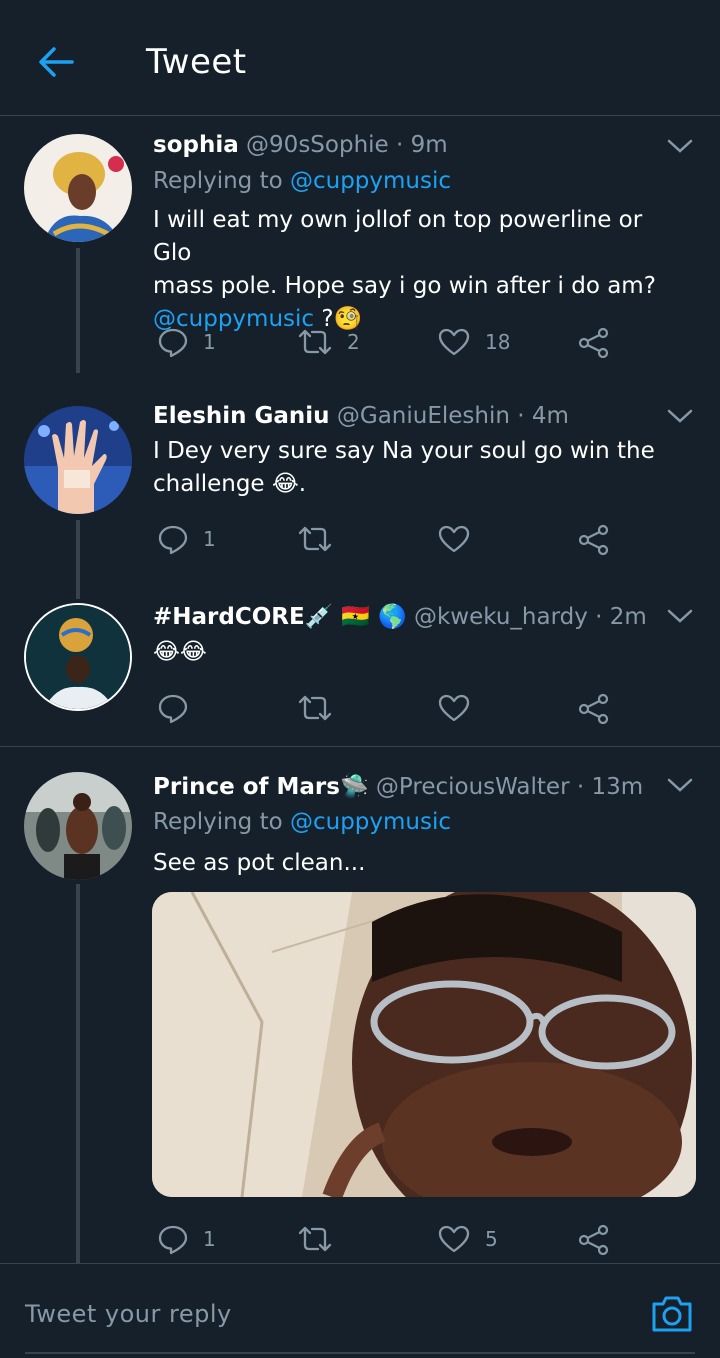  What do you see at coordinates (196, 145) in the screenshot?
I see `author-name: sophia` at bounding box center [196, 145].